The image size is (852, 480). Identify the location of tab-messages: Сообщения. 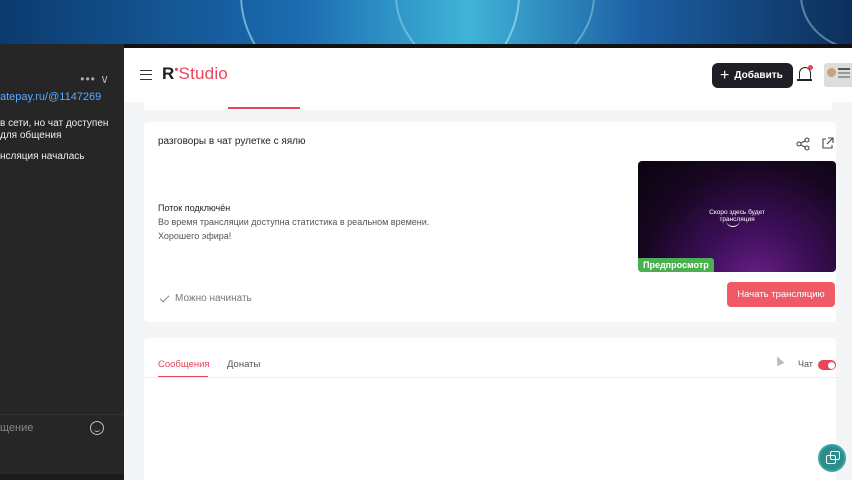
(184, 364).